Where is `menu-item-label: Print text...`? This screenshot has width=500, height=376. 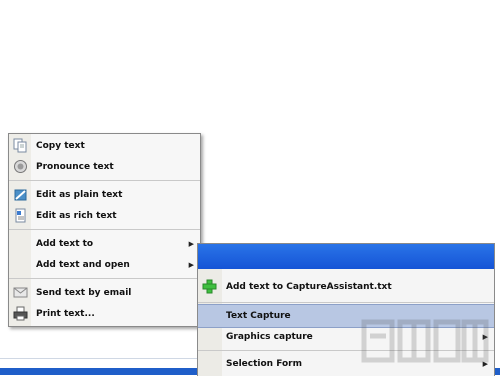
menu-item-label: Print text... is located at coordinates (65, 314).